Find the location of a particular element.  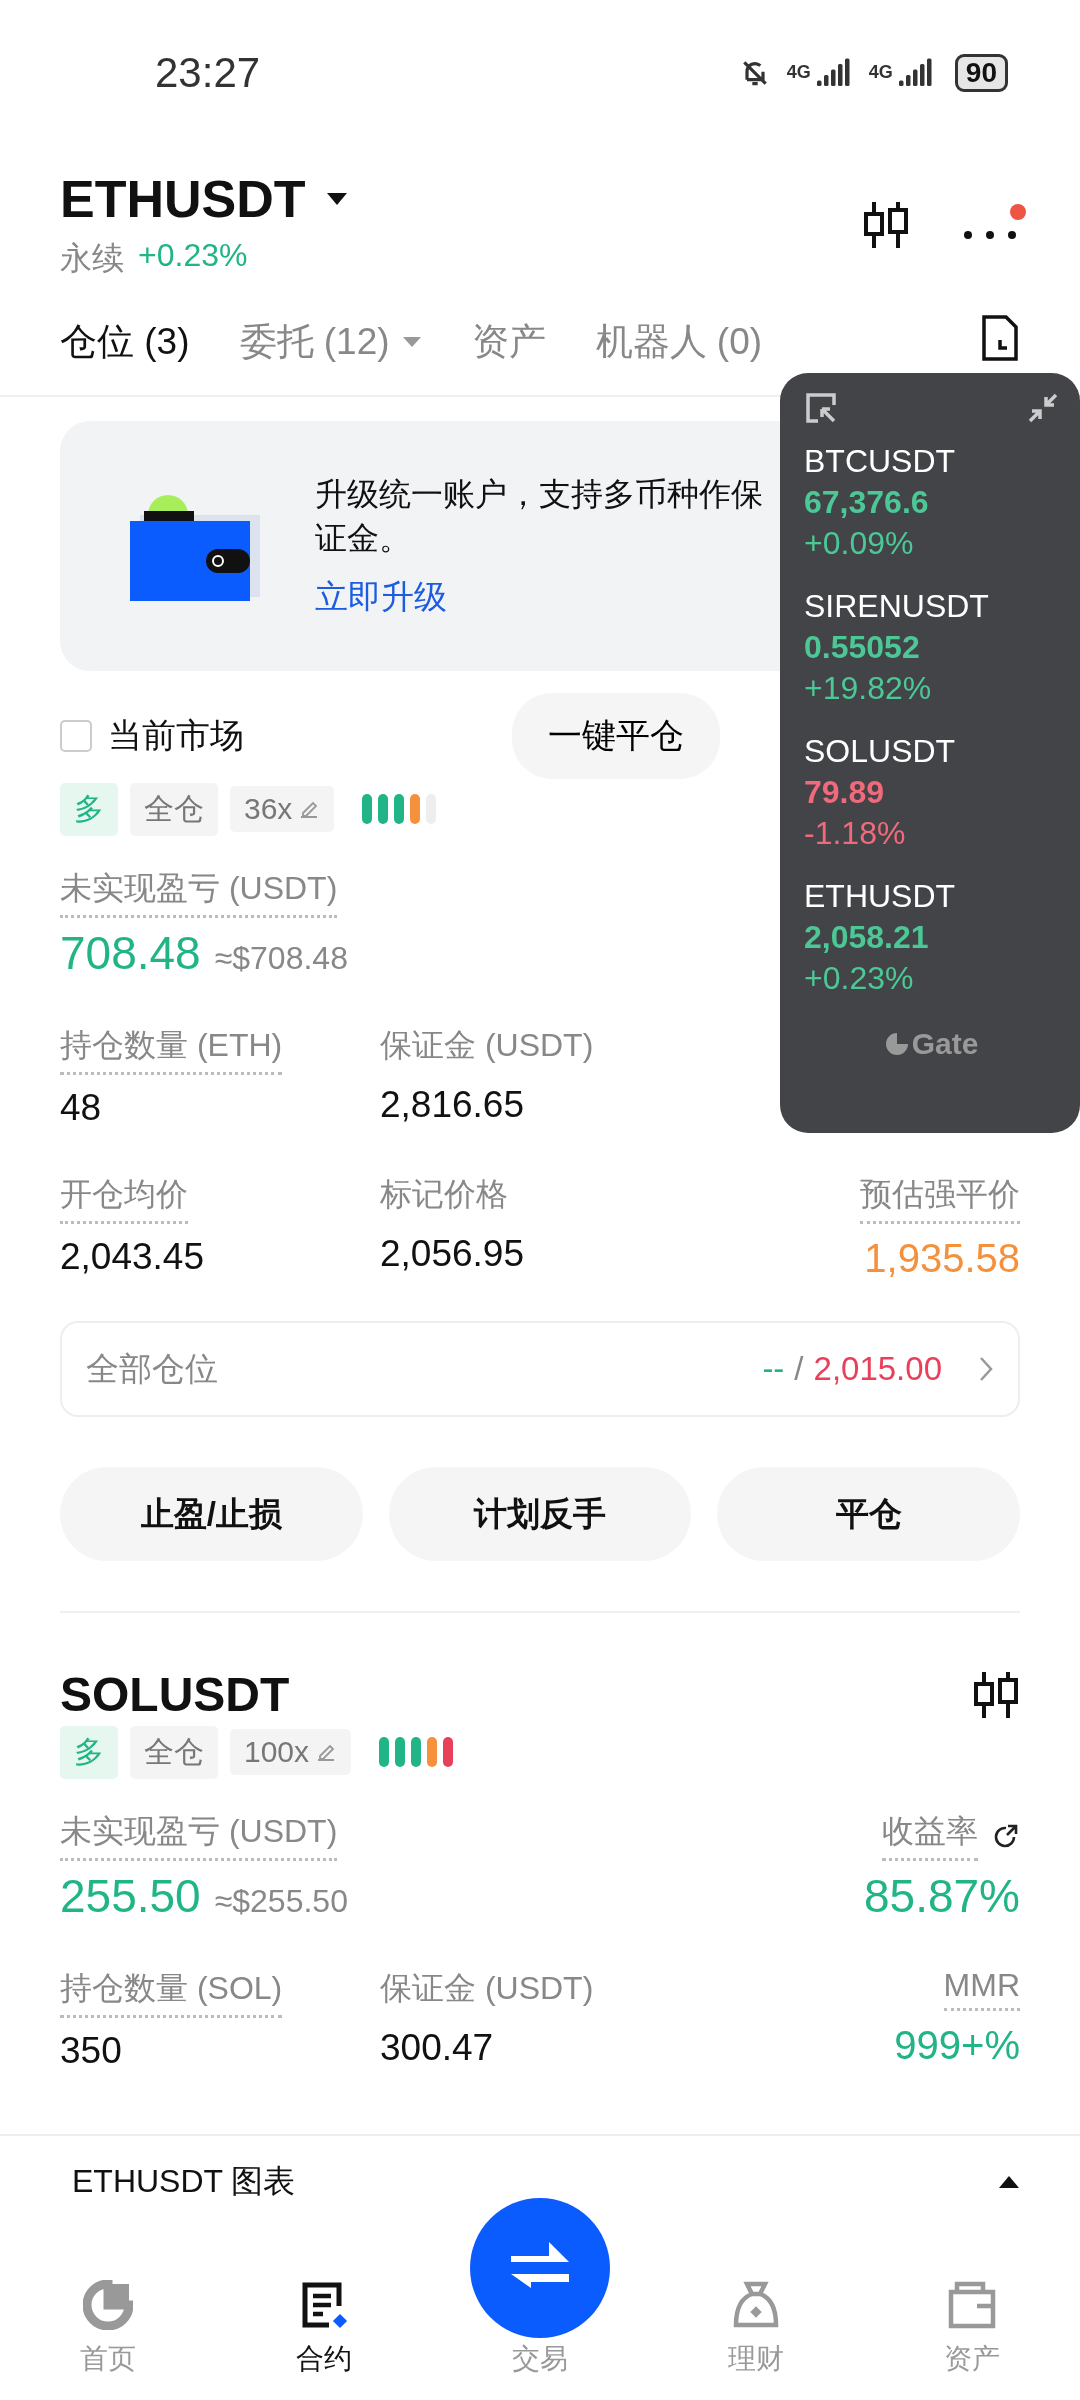

ticker-price: 79.89 is located at coordinates (845, 792).